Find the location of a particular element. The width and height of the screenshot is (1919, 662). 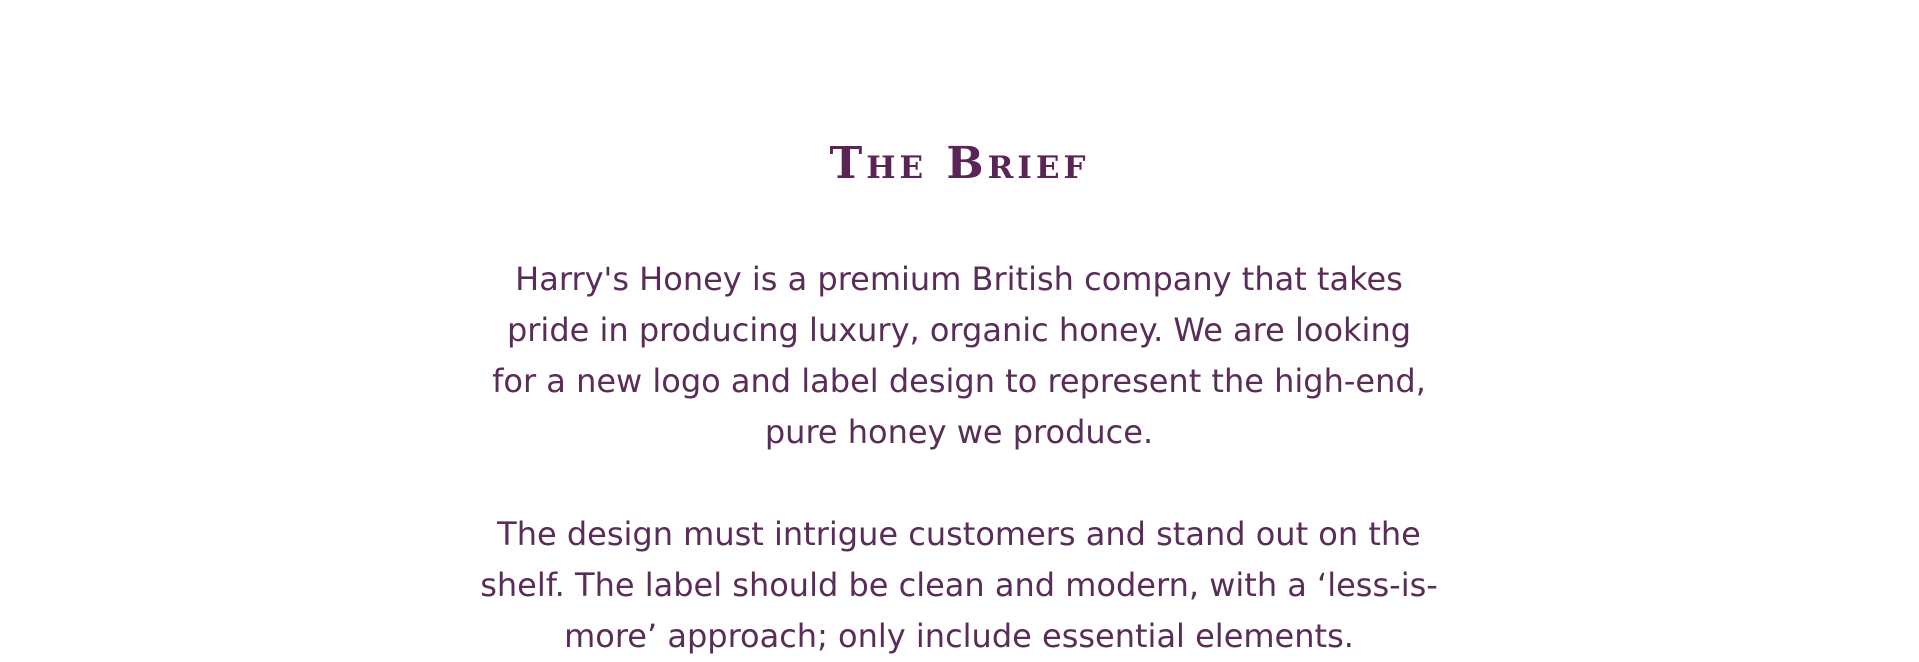

section-title: The Brief is located at coordinates (959, 163).